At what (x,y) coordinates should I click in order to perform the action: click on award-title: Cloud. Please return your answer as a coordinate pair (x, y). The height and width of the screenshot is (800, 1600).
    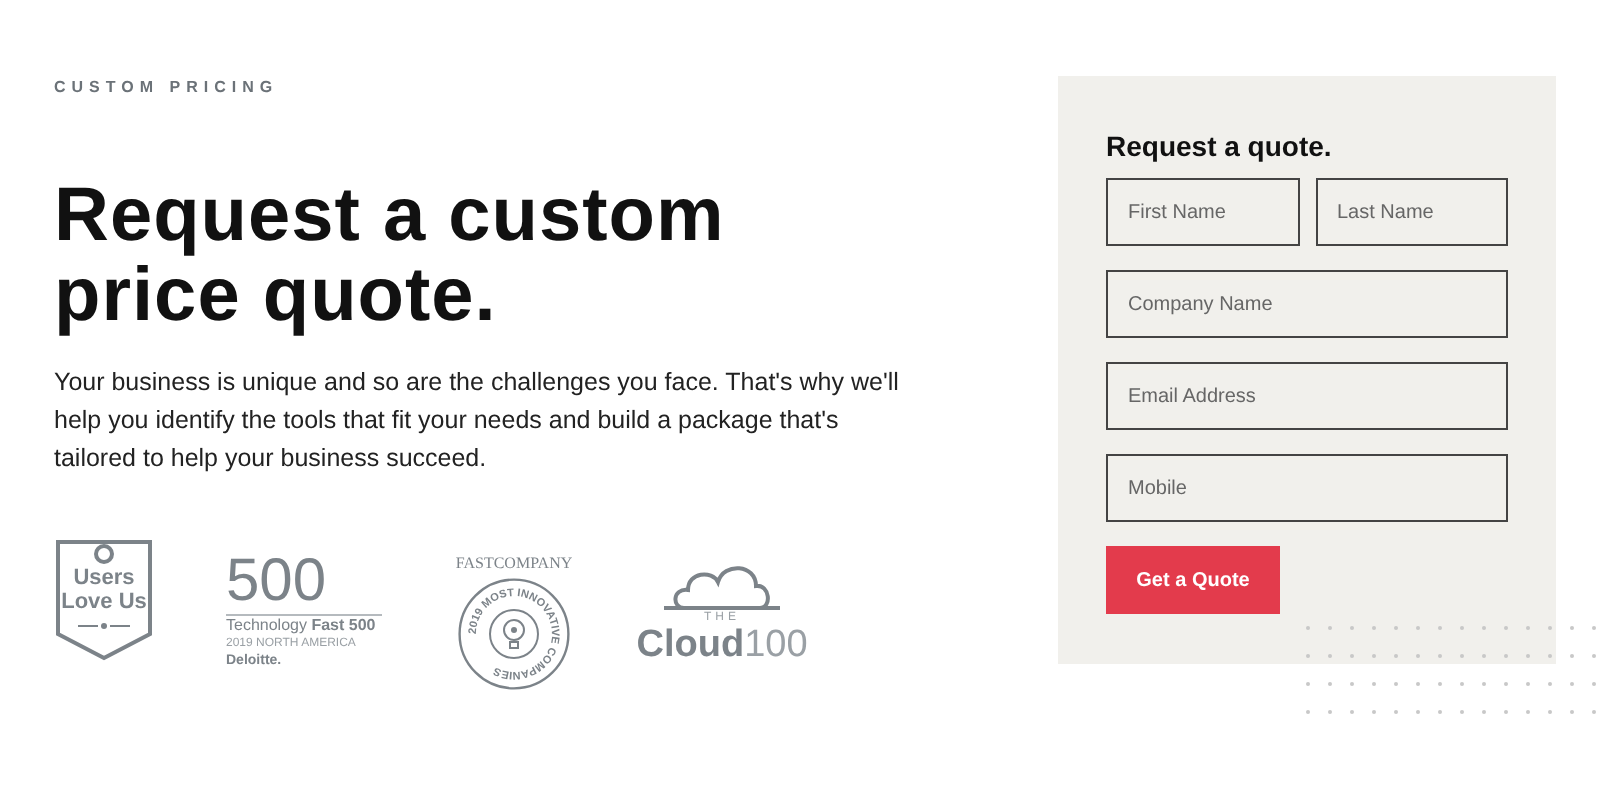
    Looking at the image, I should click on (690, 646).